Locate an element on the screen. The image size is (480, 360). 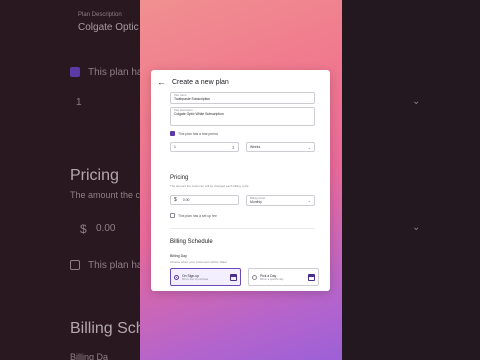
ghost-currency: $ is located at coordinates (83, 229).